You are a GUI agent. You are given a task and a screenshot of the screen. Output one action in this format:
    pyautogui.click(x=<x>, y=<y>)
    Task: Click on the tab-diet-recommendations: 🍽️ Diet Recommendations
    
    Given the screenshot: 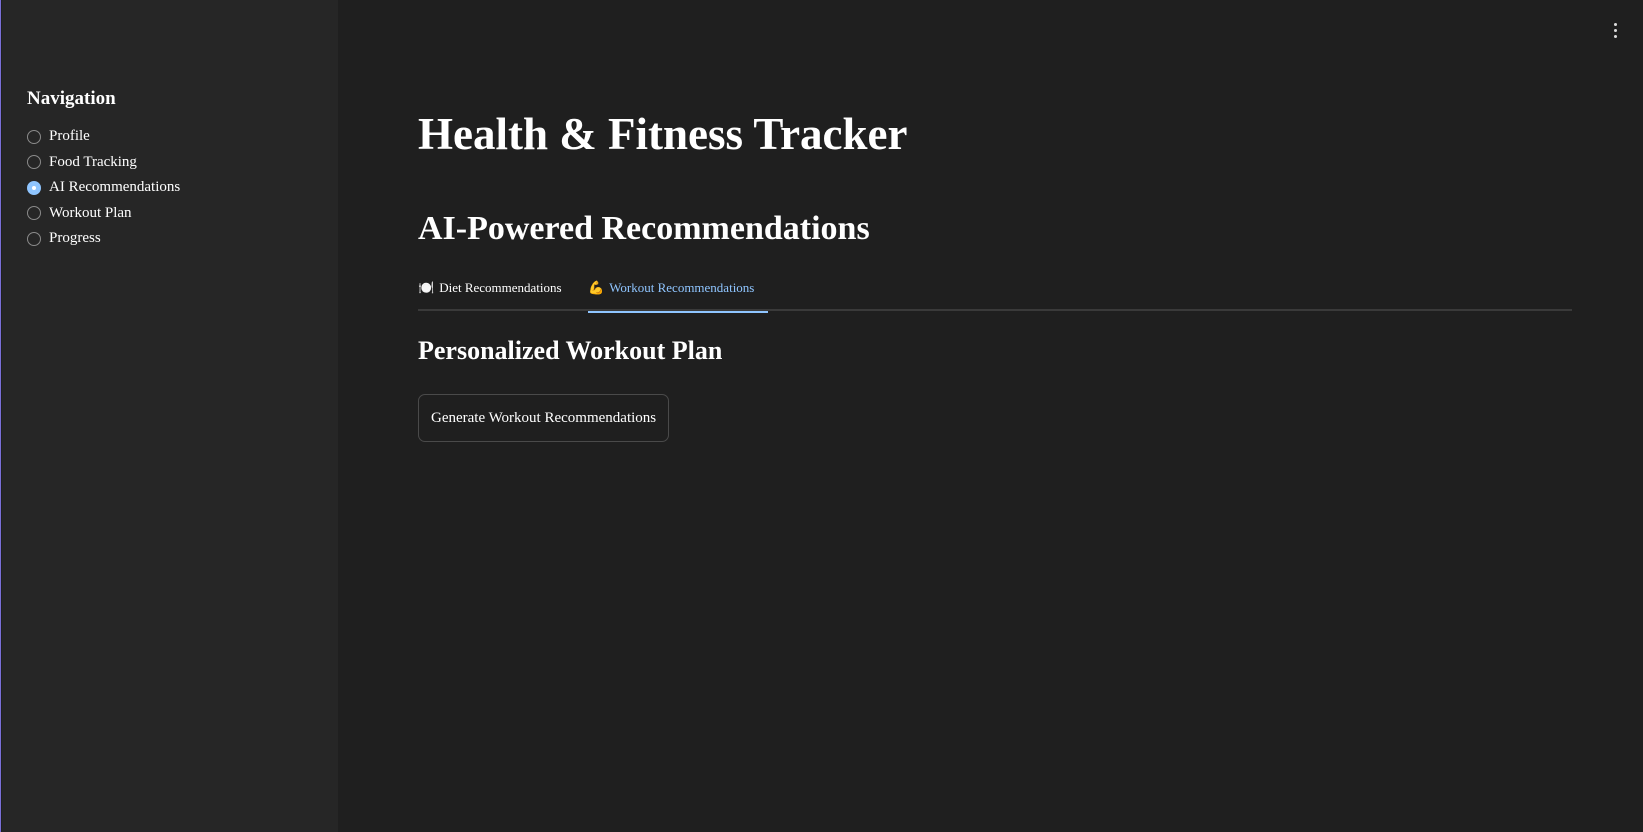 What is the action you would take?
    pyautogui.click(x=503, y=290)
    